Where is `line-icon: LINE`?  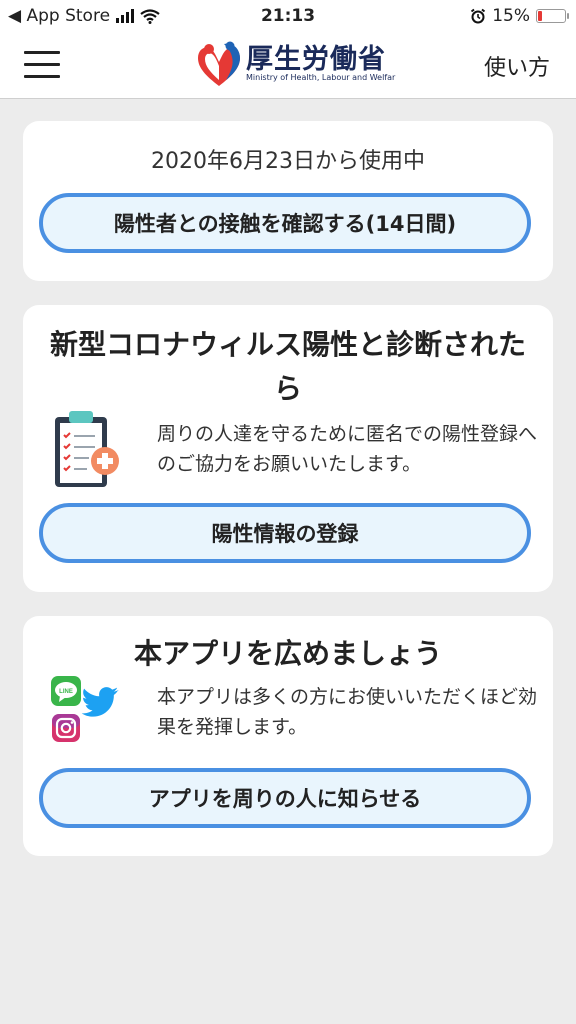
line-icon: LINE is located at coordinates (66, 691).